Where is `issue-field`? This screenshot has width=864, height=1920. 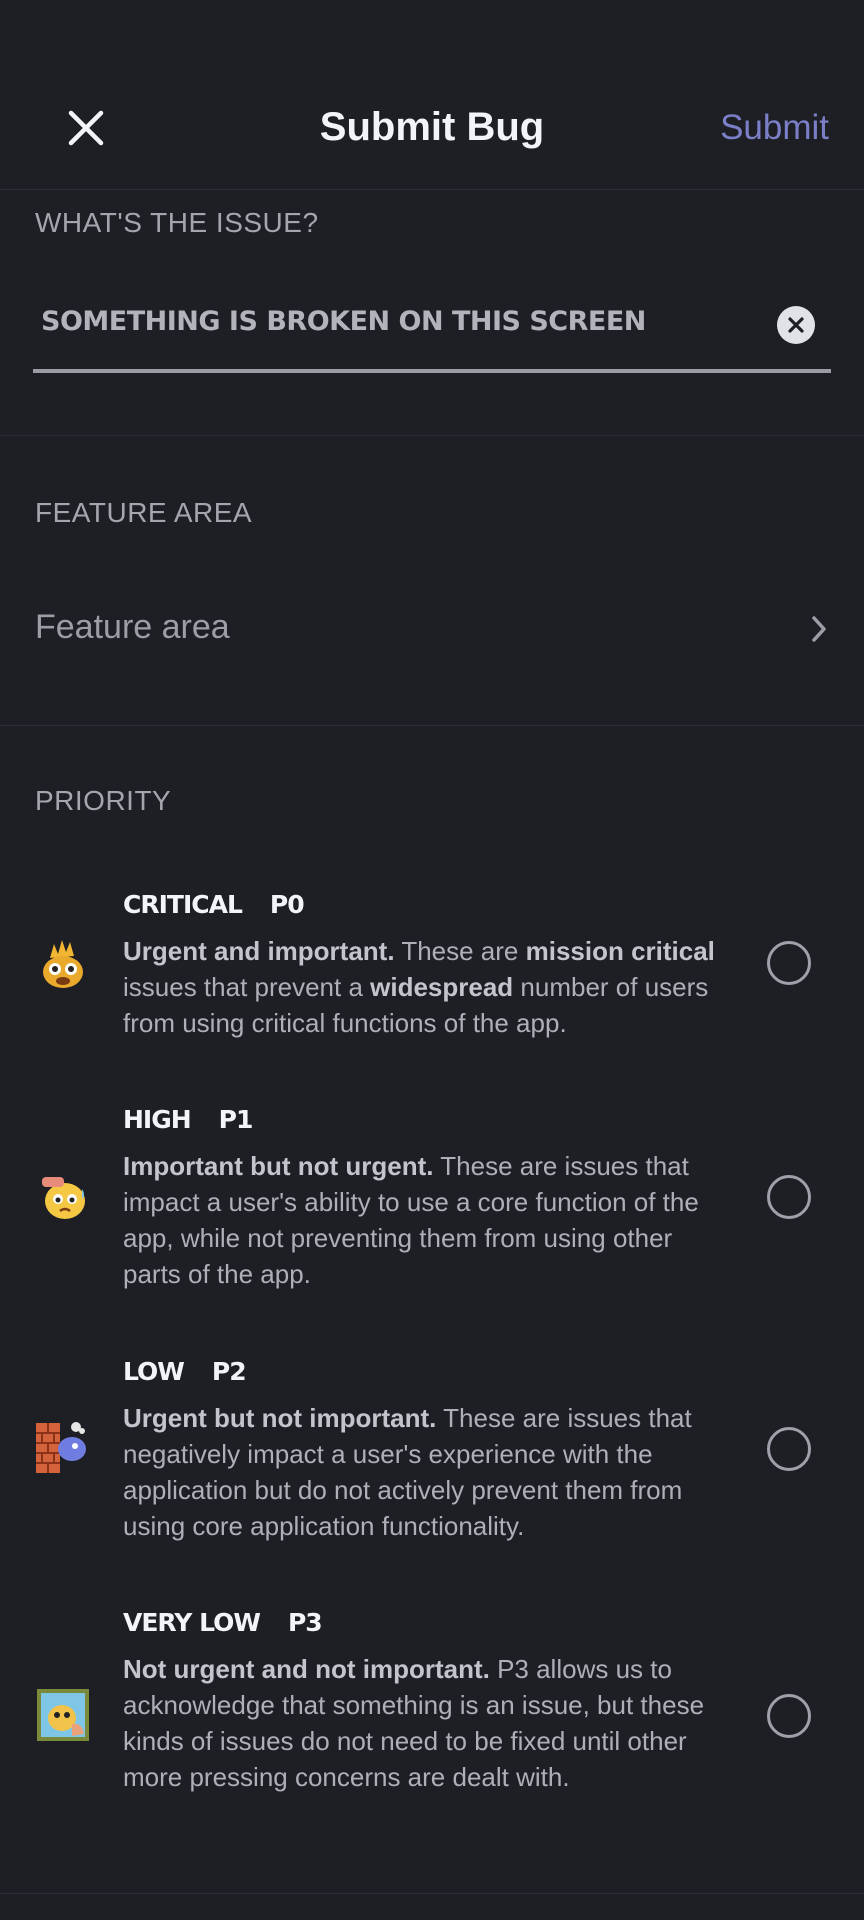
issue-field is located at coordinates (432, 325).